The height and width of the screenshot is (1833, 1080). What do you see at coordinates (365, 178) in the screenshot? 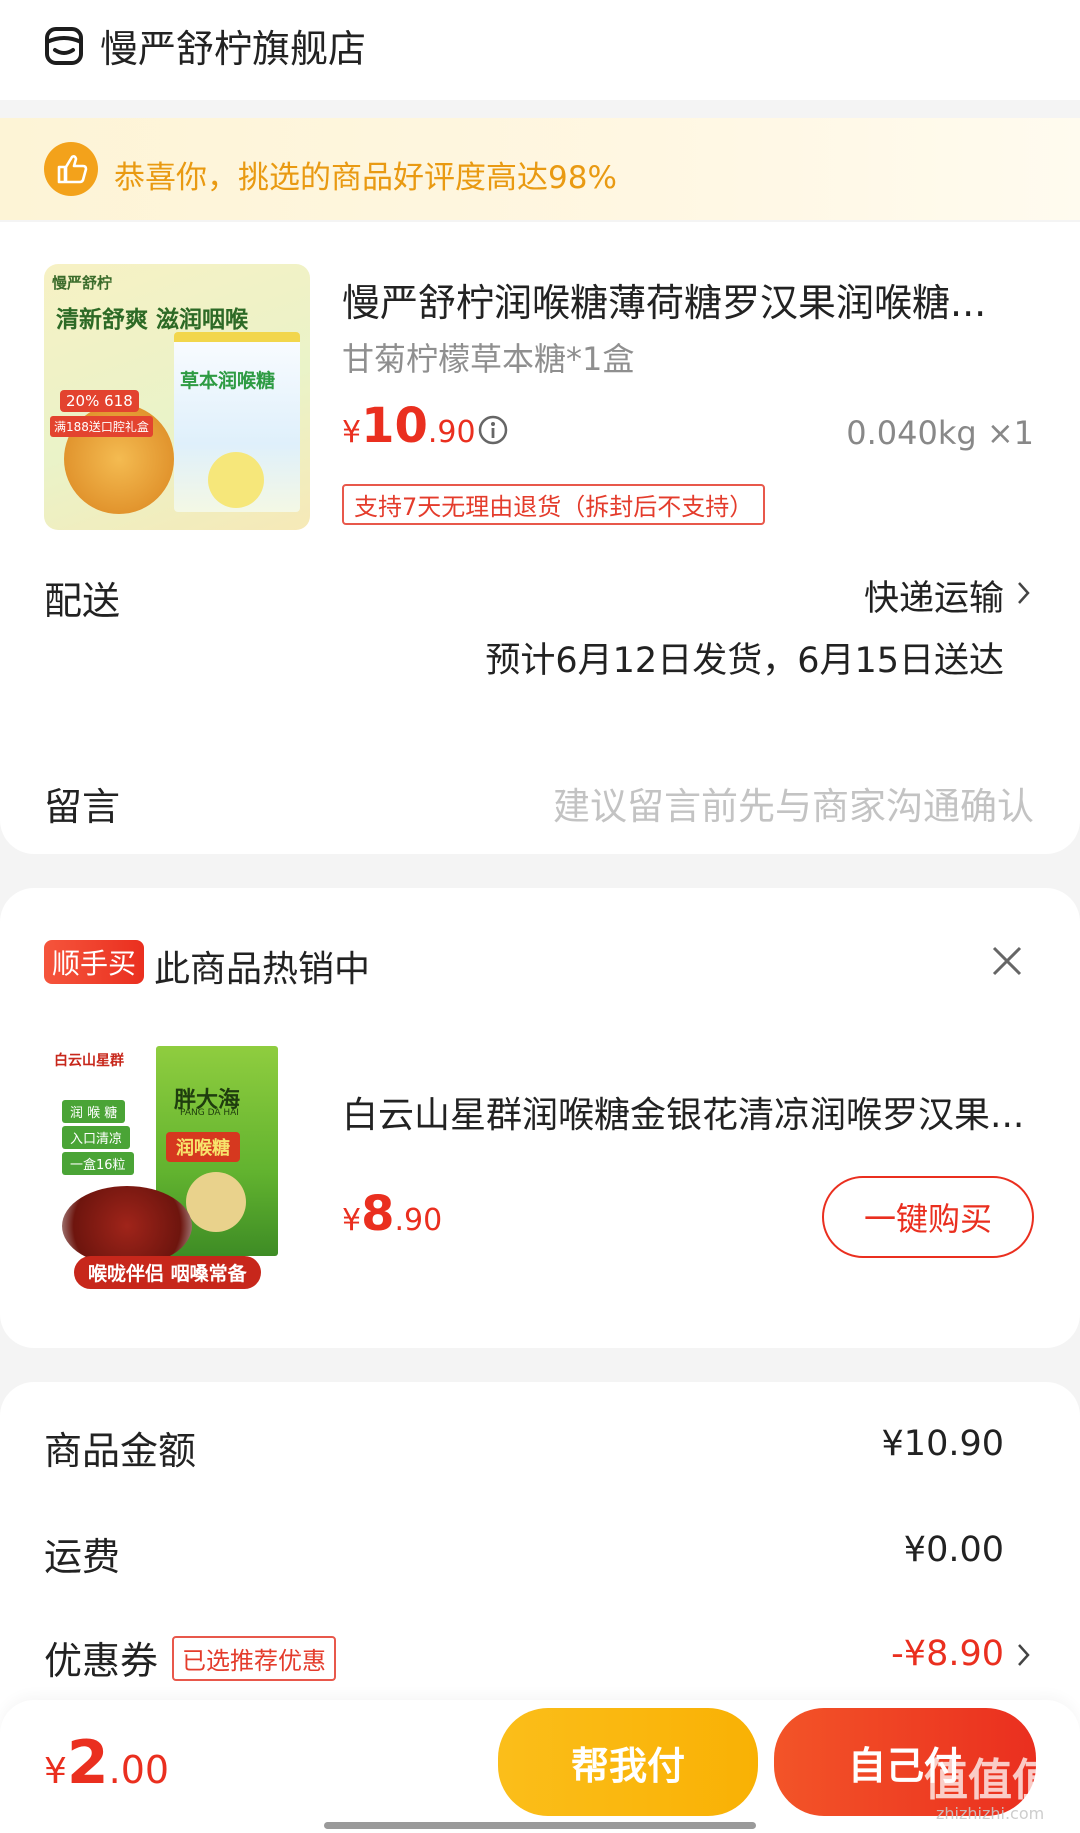
I see `banner-text: 恭喜你，挑选的商品好评度高达98%` at bounding box center [365, 178].